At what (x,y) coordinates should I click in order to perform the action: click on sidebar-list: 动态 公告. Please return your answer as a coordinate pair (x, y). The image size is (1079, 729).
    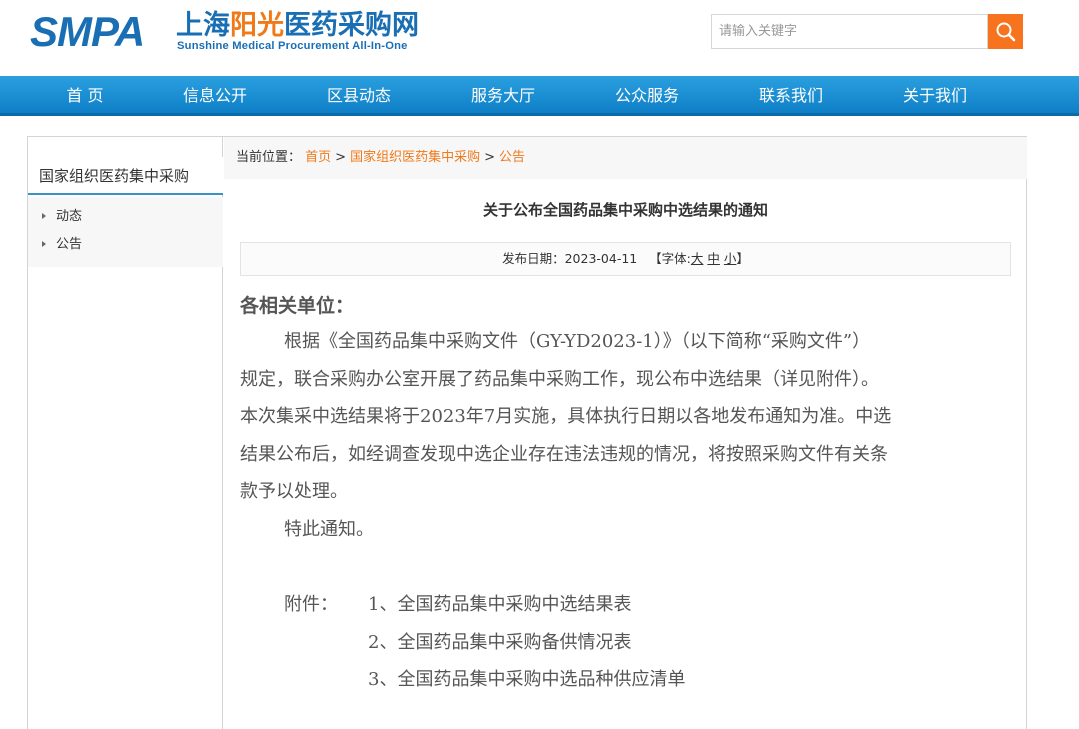
    Looking at the image, I should click on (125, 232).